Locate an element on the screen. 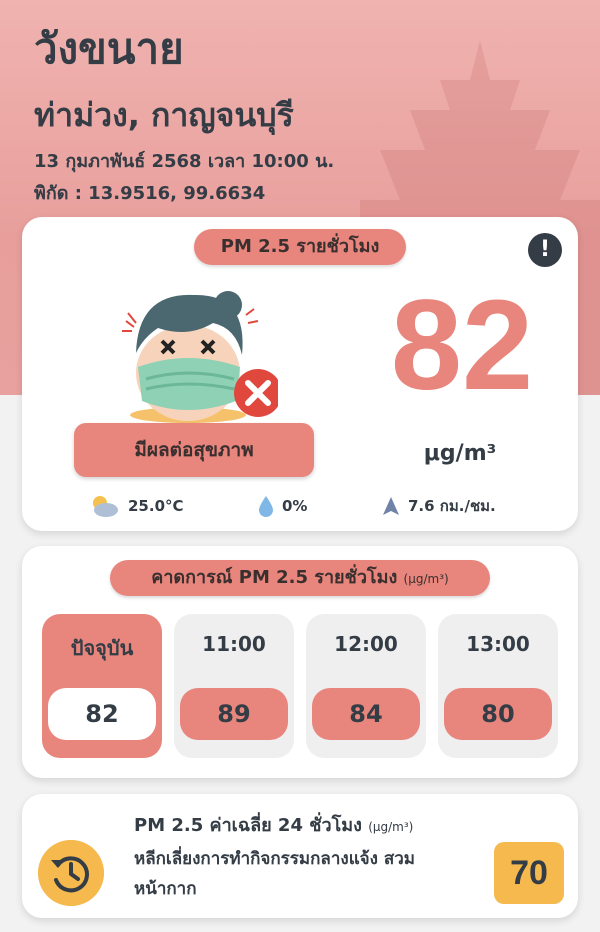 The height and width of the screenshot is (932, 600). forecast-item-current: ปัจจุบัน 82 is located at coordinates (102, 686).